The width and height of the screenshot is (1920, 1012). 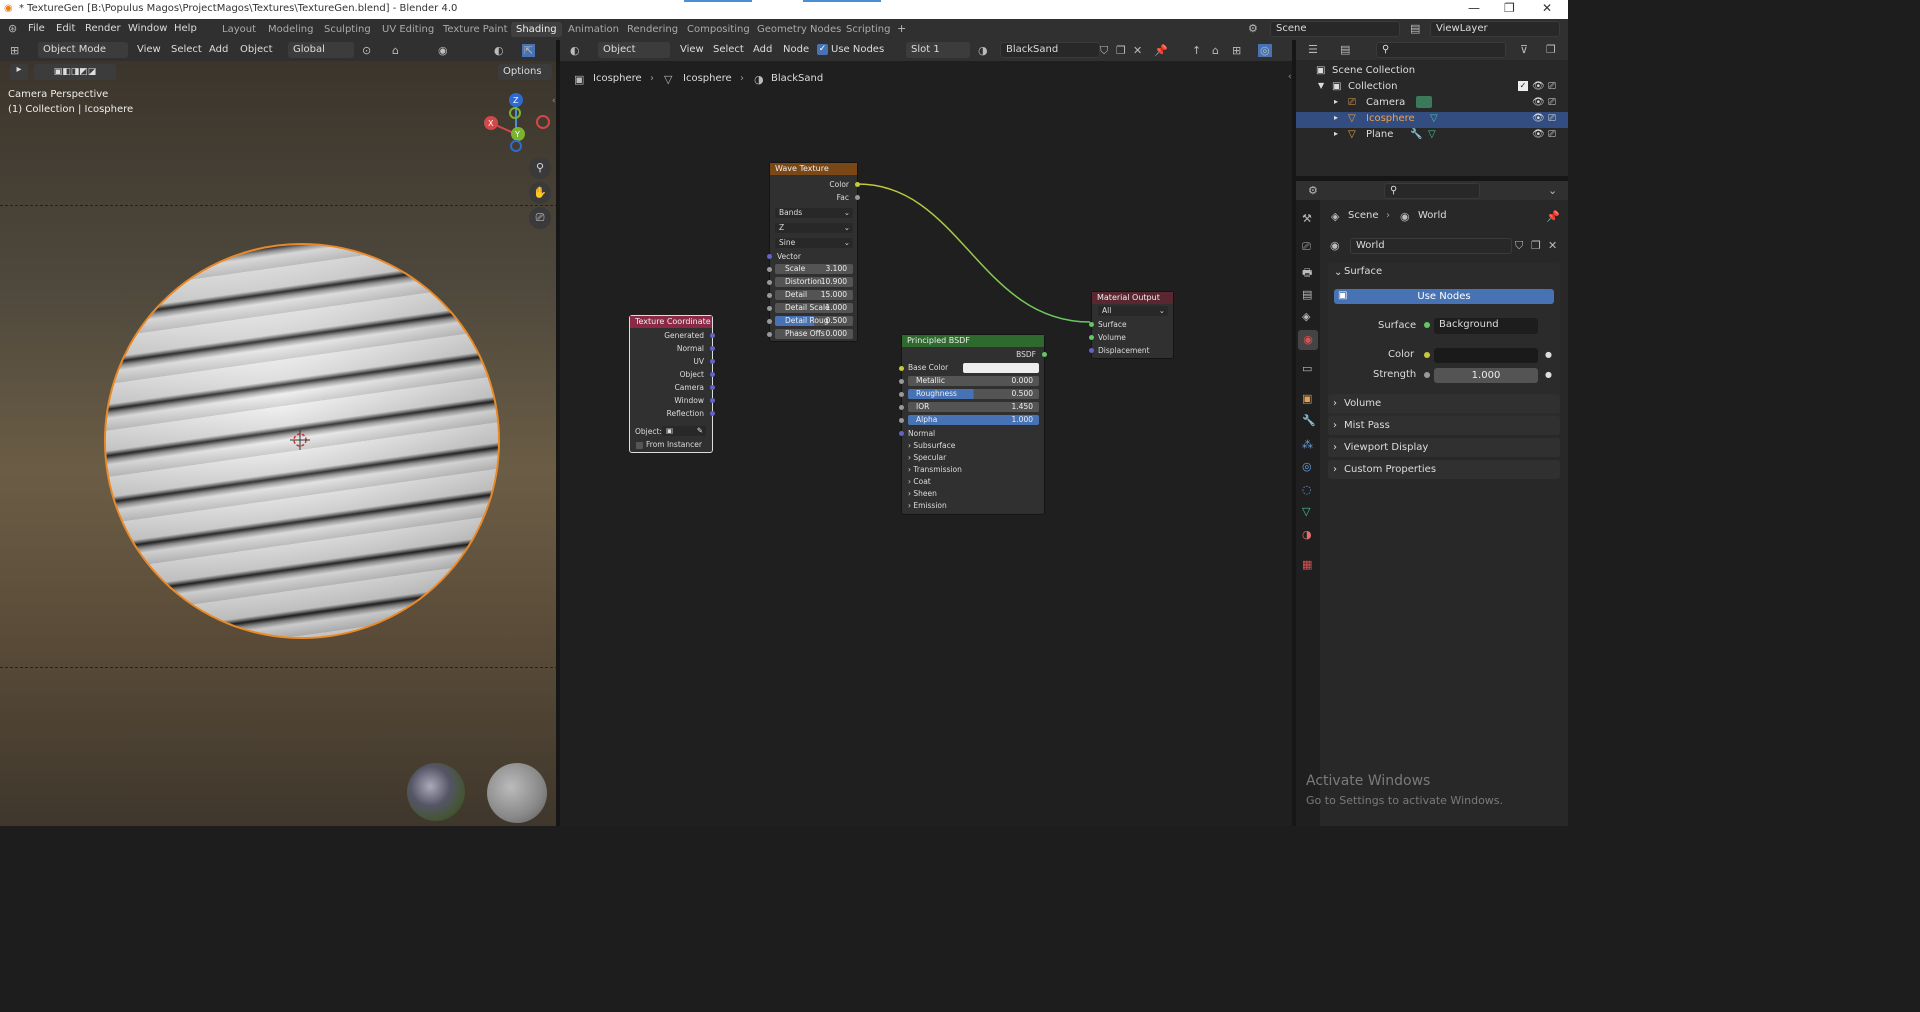 I want to click on ior-field: IOR 1.450, so click(x=973, y=407).